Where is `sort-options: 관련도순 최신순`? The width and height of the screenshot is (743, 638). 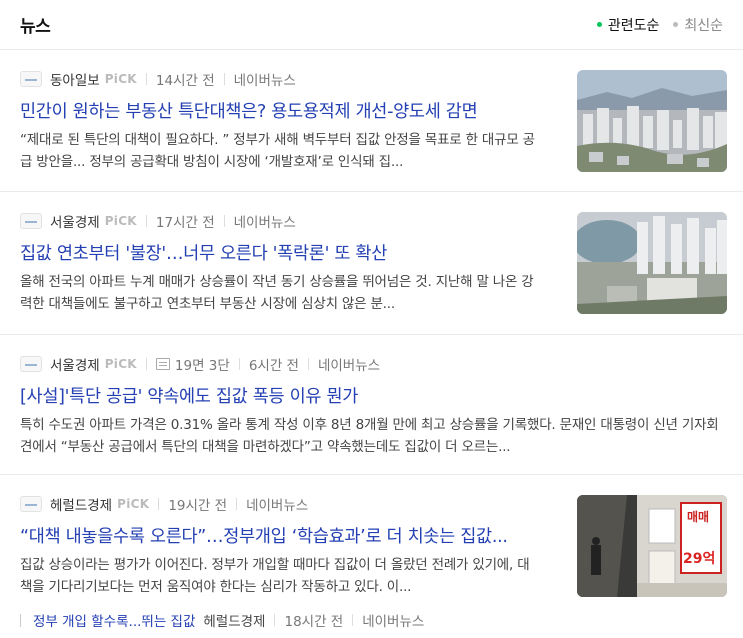
sort-options: 관련도순 최신순 is located at coordinates (659, 25).